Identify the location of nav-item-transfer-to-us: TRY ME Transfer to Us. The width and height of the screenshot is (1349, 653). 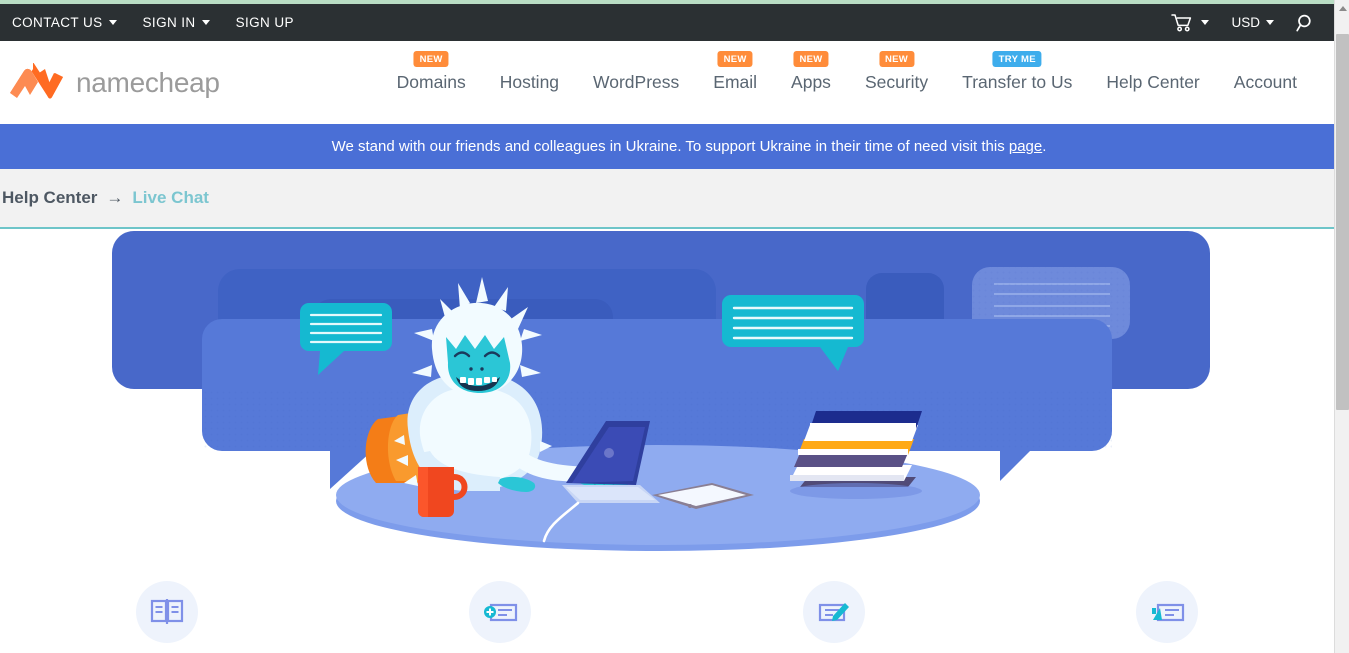
(1017, 72).